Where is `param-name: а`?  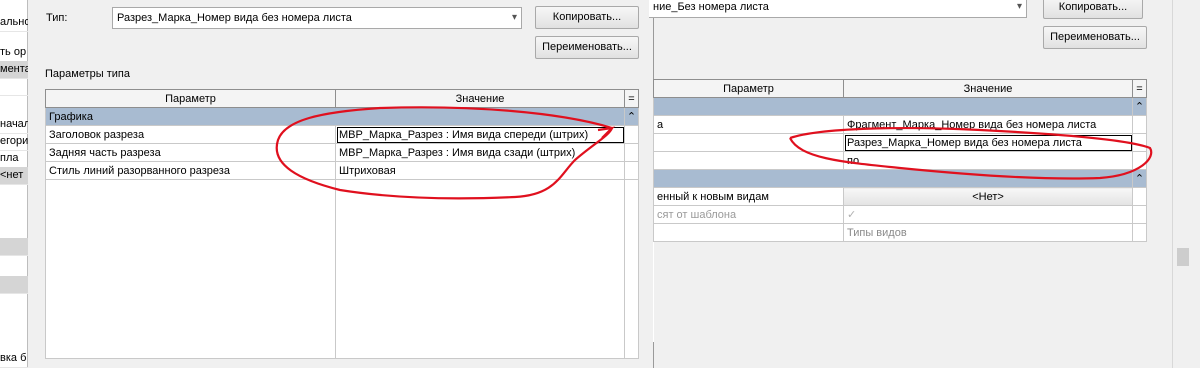
param-name: а is located at coordinates (748, 124).